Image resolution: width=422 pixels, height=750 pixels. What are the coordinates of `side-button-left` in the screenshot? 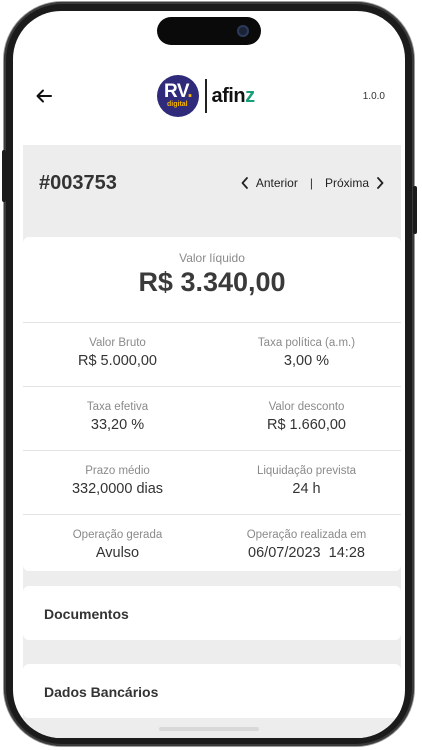 It's located at (4, 176).